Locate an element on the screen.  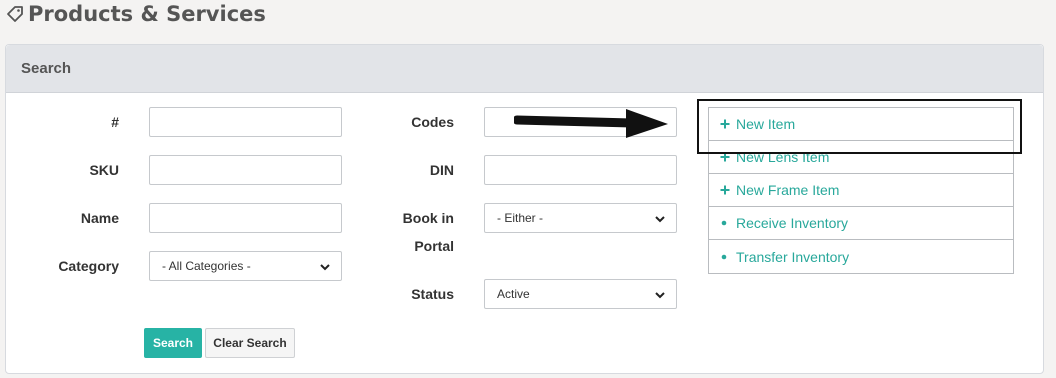
category-select: - All Categories - is located at coordinates (245, 266).